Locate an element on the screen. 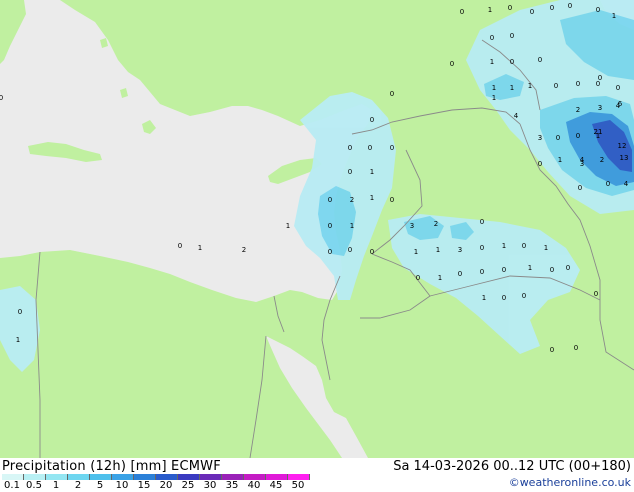 The height and width of the screenshot is (492, 634). site-credit: ©weatheronline.co.uk is located at coordinates (570, 482).